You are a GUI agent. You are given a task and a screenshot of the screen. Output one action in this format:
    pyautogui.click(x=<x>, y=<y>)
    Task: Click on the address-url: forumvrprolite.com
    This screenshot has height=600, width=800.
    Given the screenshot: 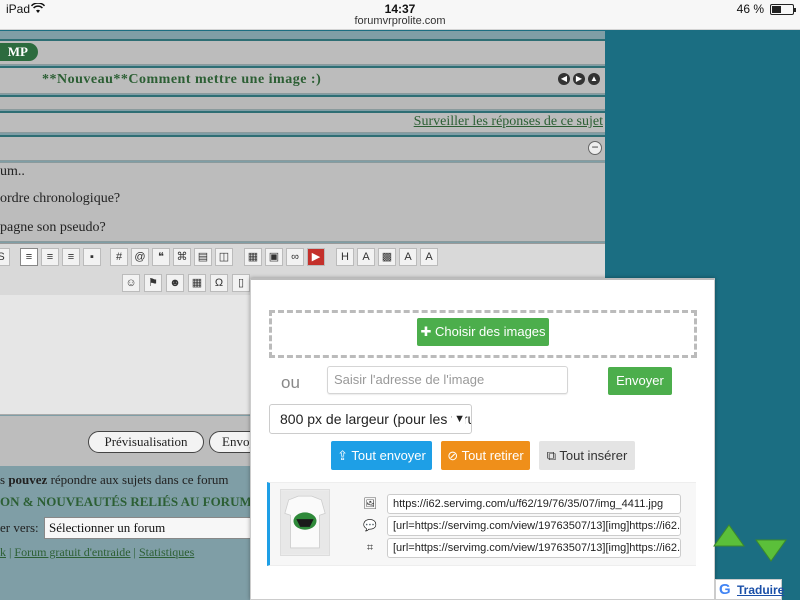 What is the action you would take?
    pyautogui.click(x=400, y=21)
    